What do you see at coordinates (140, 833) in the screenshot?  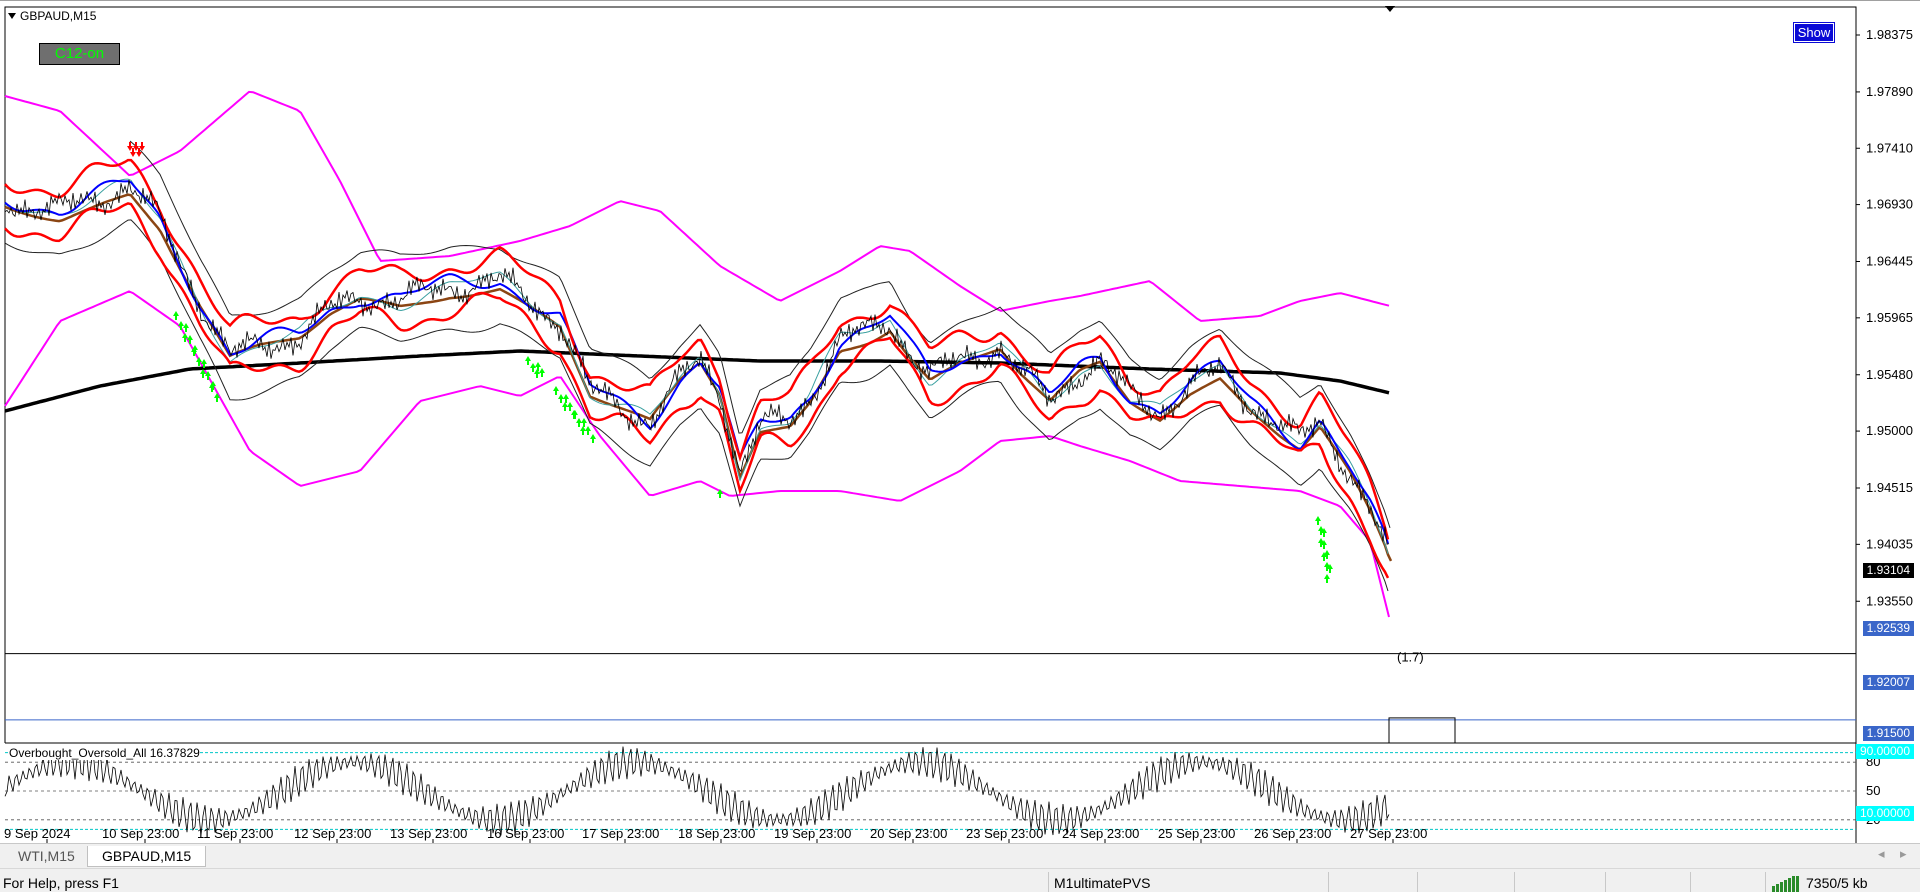 I see `time-axis-label: 10 Sep 23:00` at bounding box center [140, 833].